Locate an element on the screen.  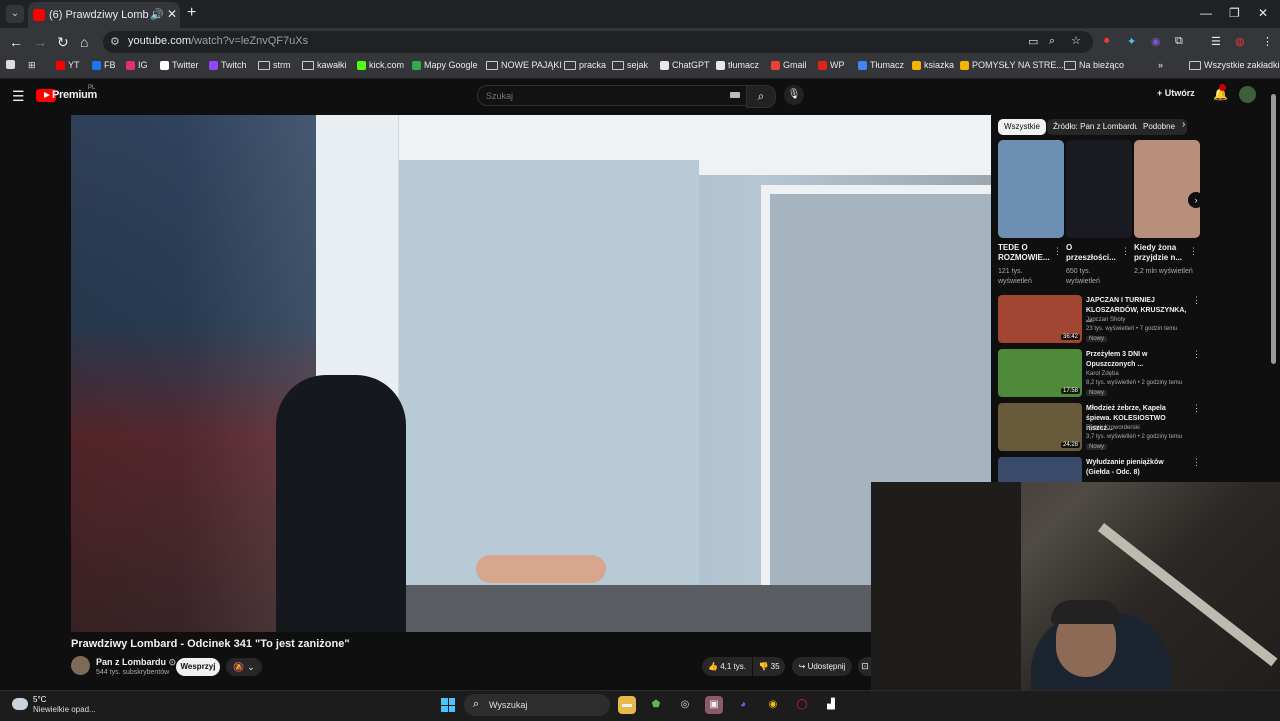
page-scrollbar is located at coordinates (1273, 229).